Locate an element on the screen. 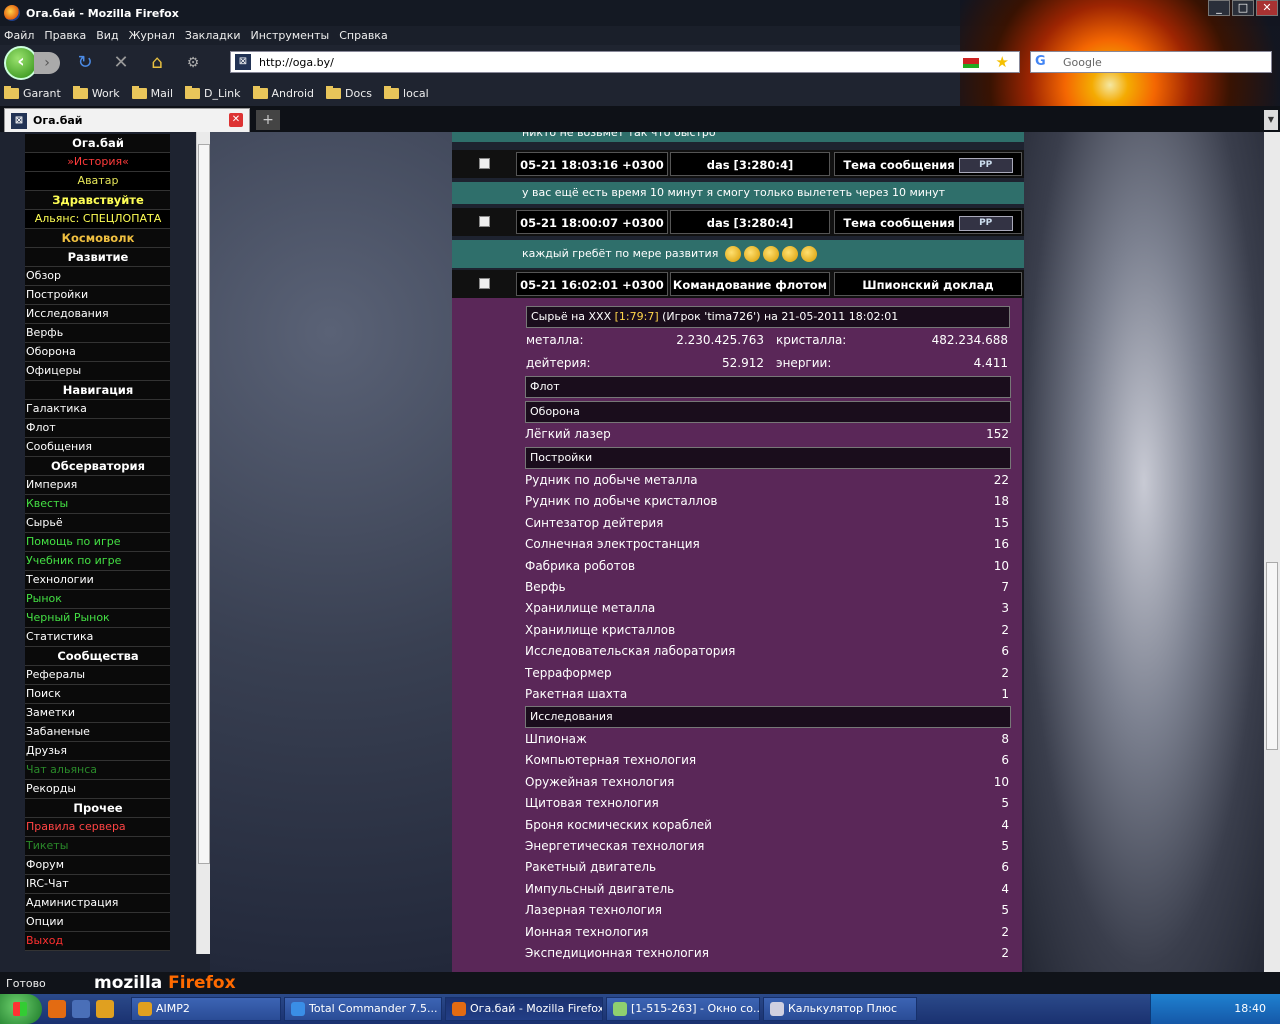 This screenshot has width=1280, height=1024. item-name: Ракетный двигатель is located at coordinates (591, 867).